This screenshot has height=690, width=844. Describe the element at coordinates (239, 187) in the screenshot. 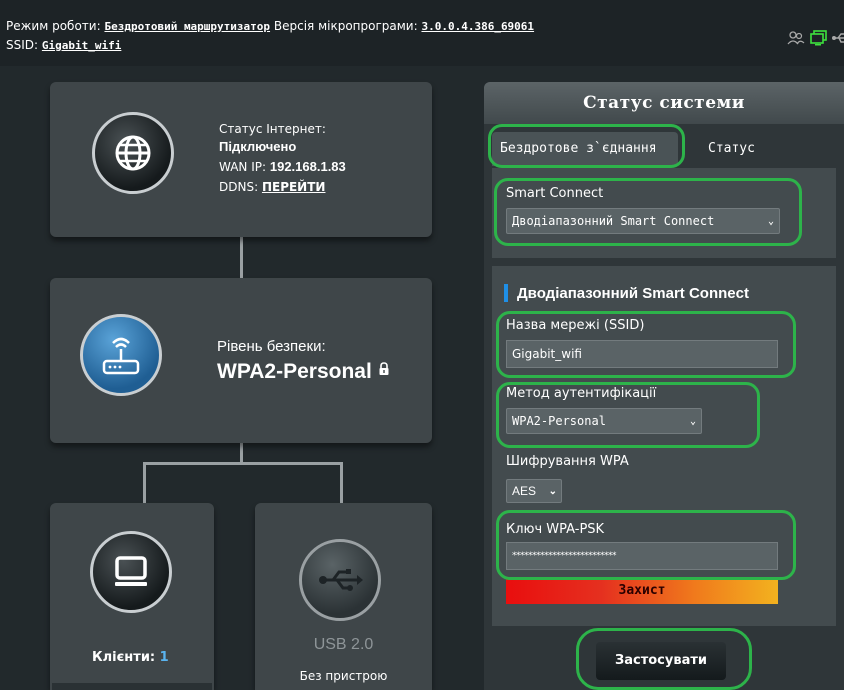

I see `ddns-label: DDNS:` at that location.